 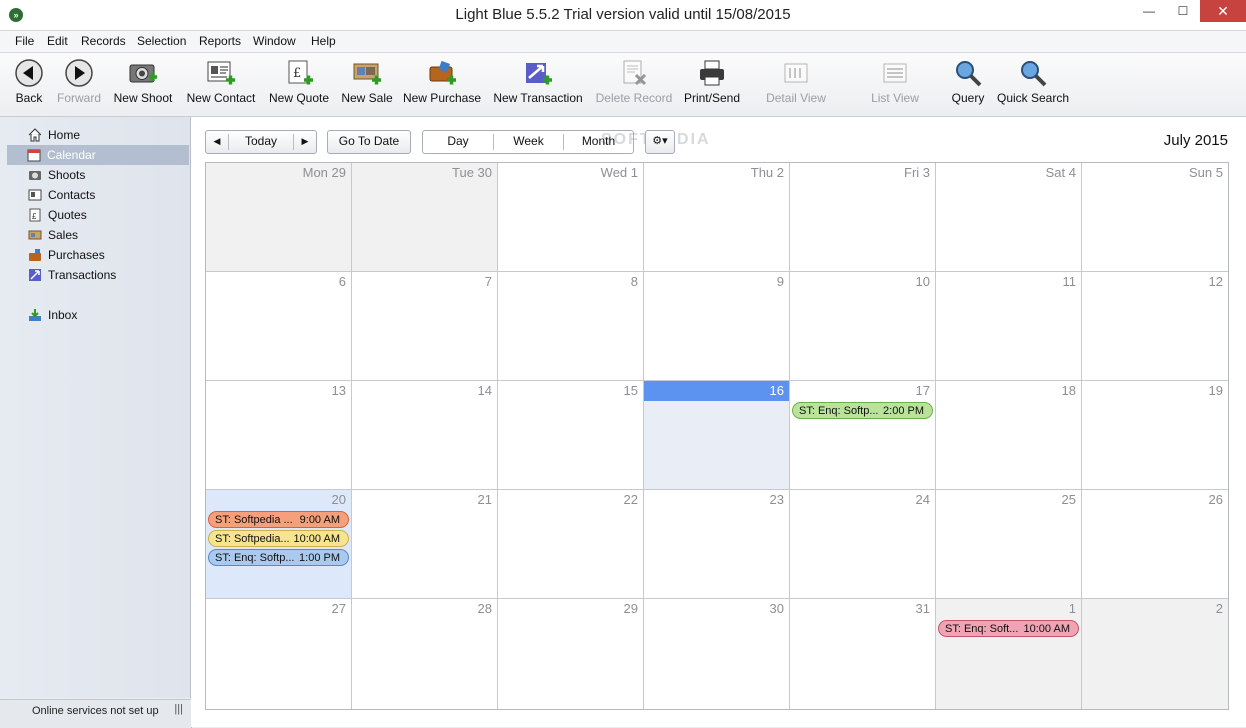 I want to click on menu-window: Window, so click(x=274, y=41).